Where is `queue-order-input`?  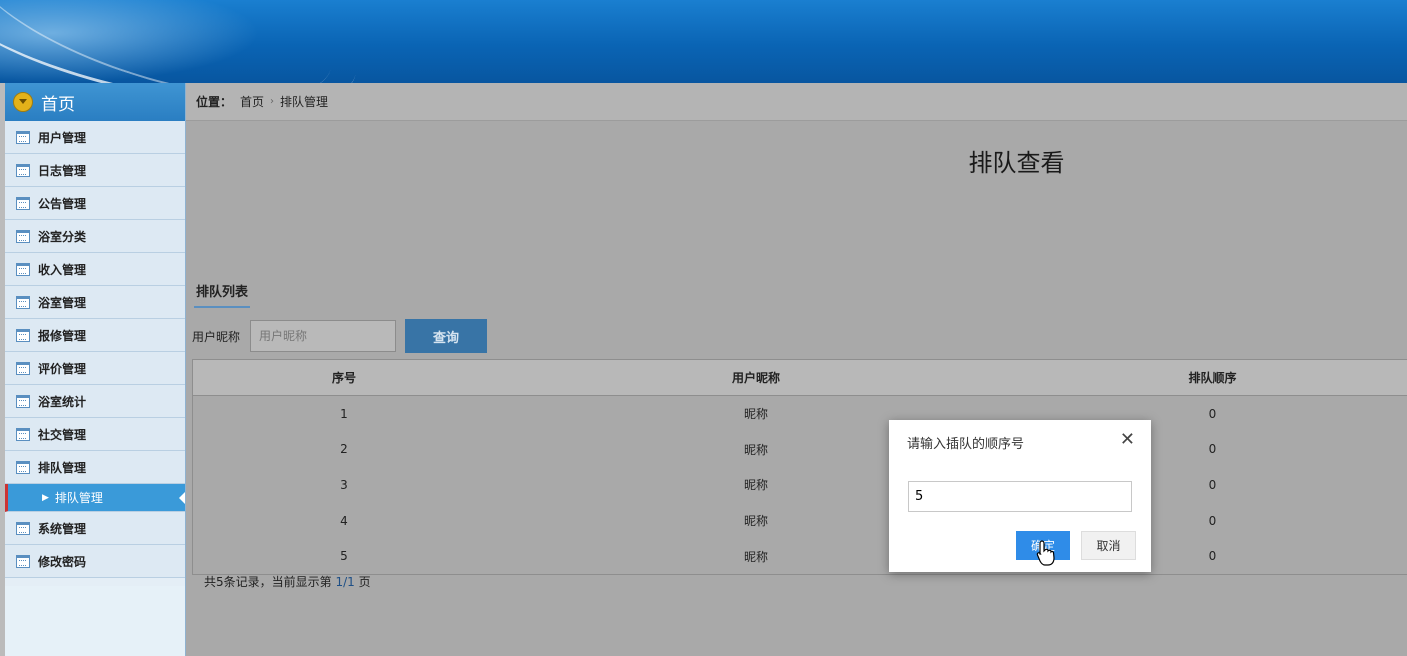 queue-order-input is located at coordinates (1020, 496).